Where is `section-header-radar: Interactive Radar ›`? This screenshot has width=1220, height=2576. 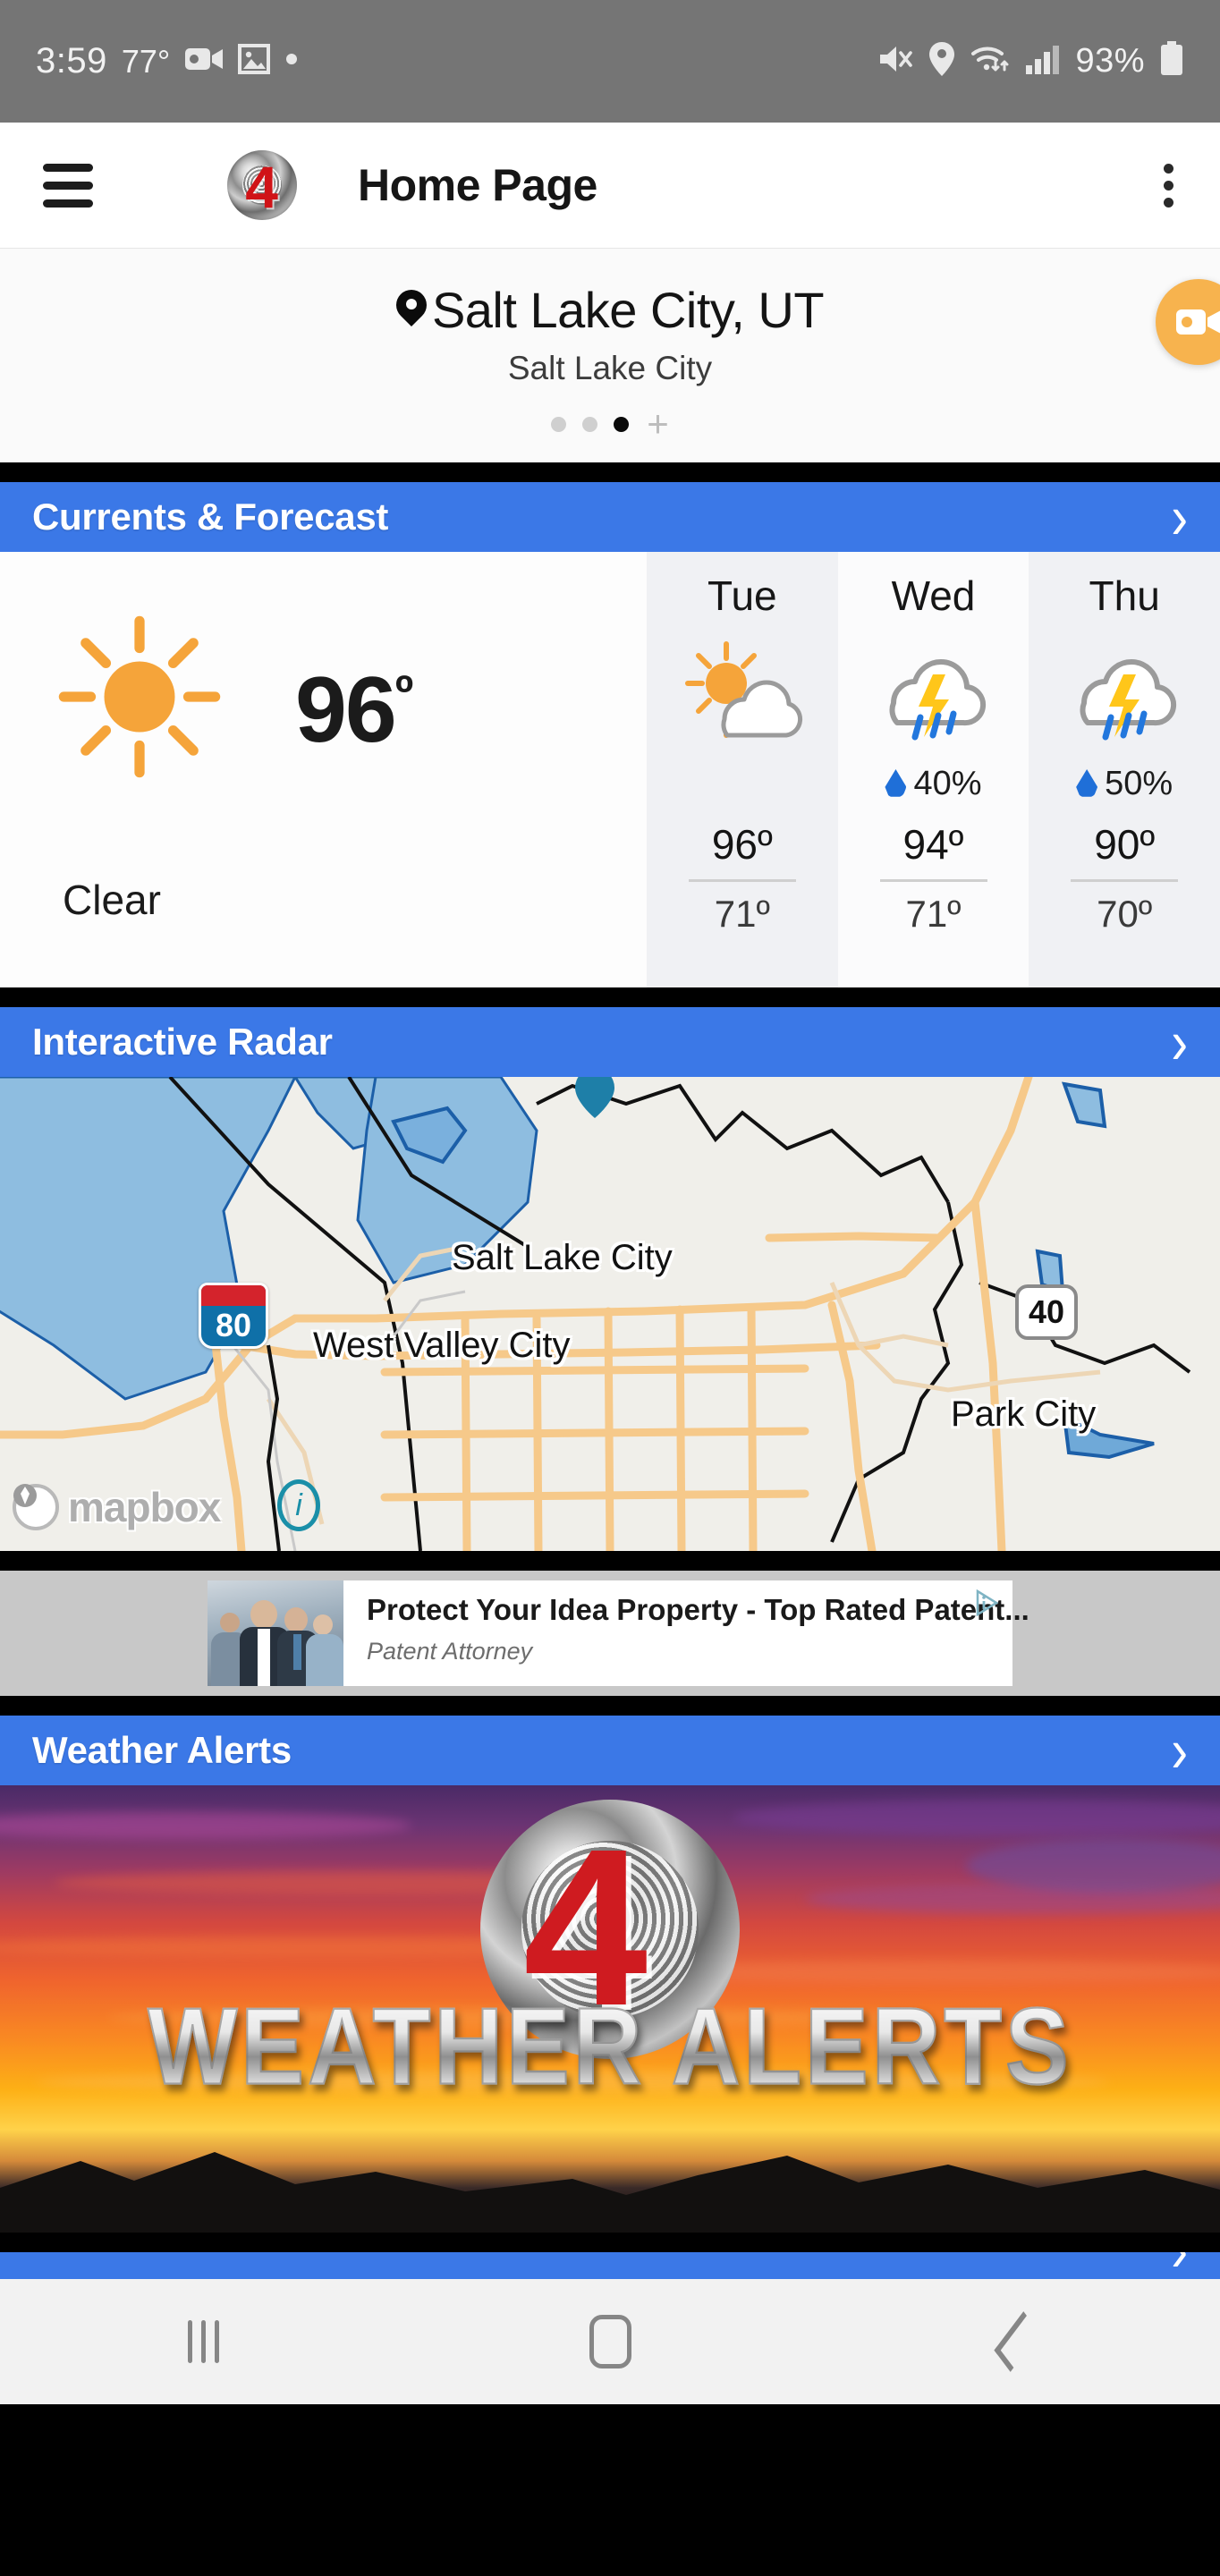
section-header-radar: Interactive Radar › is located at coordinates (610, 1042).